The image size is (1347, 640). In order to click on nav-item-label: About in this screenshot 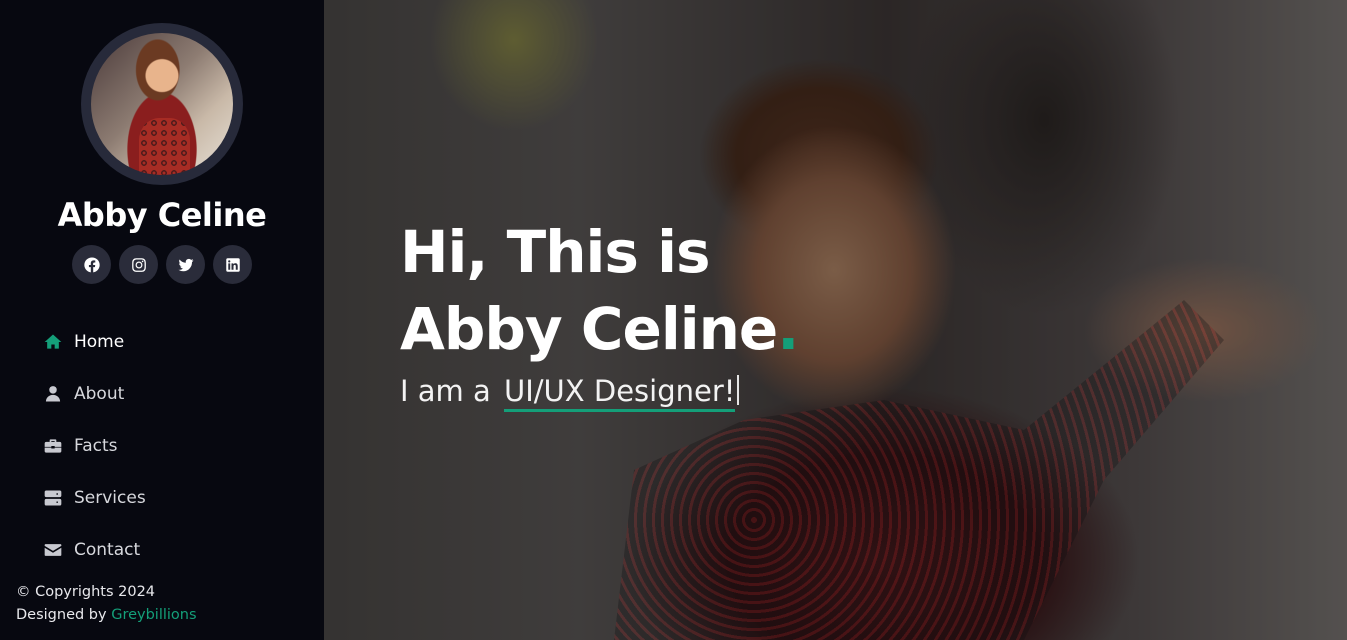, I will do `click(99, 394)`.